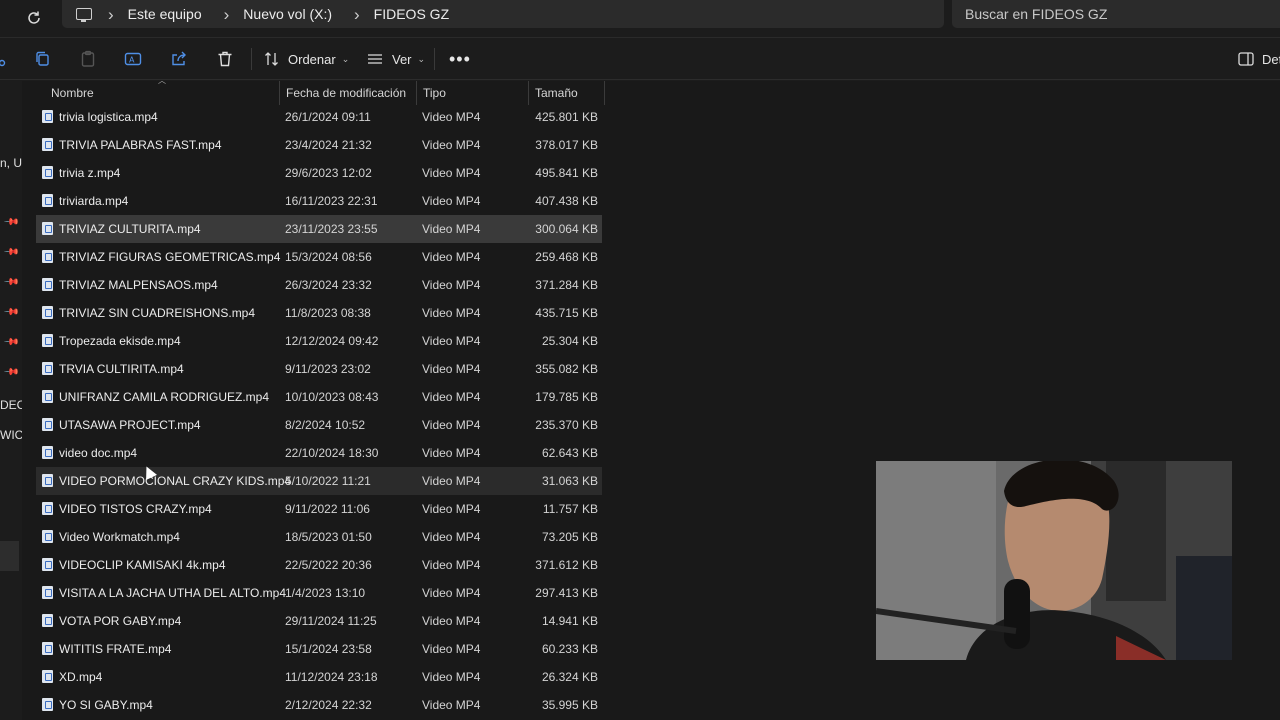 The image size is (1280, 720). What do you see at coordinates (567, 93) in the screenshot?
I see `column-header-size: Tamaño` at bounding box center [567, 93].